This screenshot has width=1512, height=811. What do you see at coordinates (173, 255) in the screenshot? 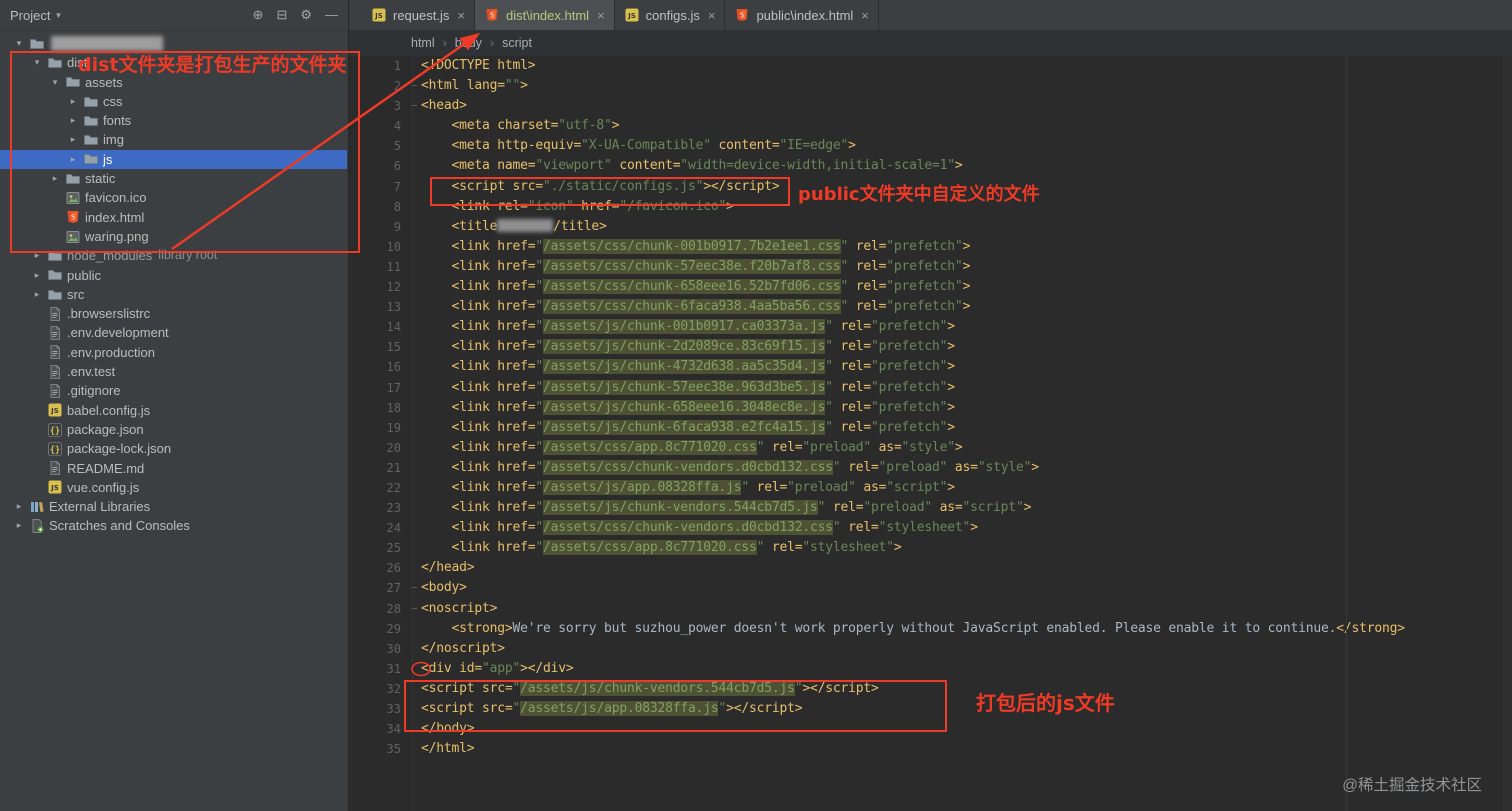
I see `tree-item-node-modules: ▸ node_modules library root` at bounding box center [173, 255].